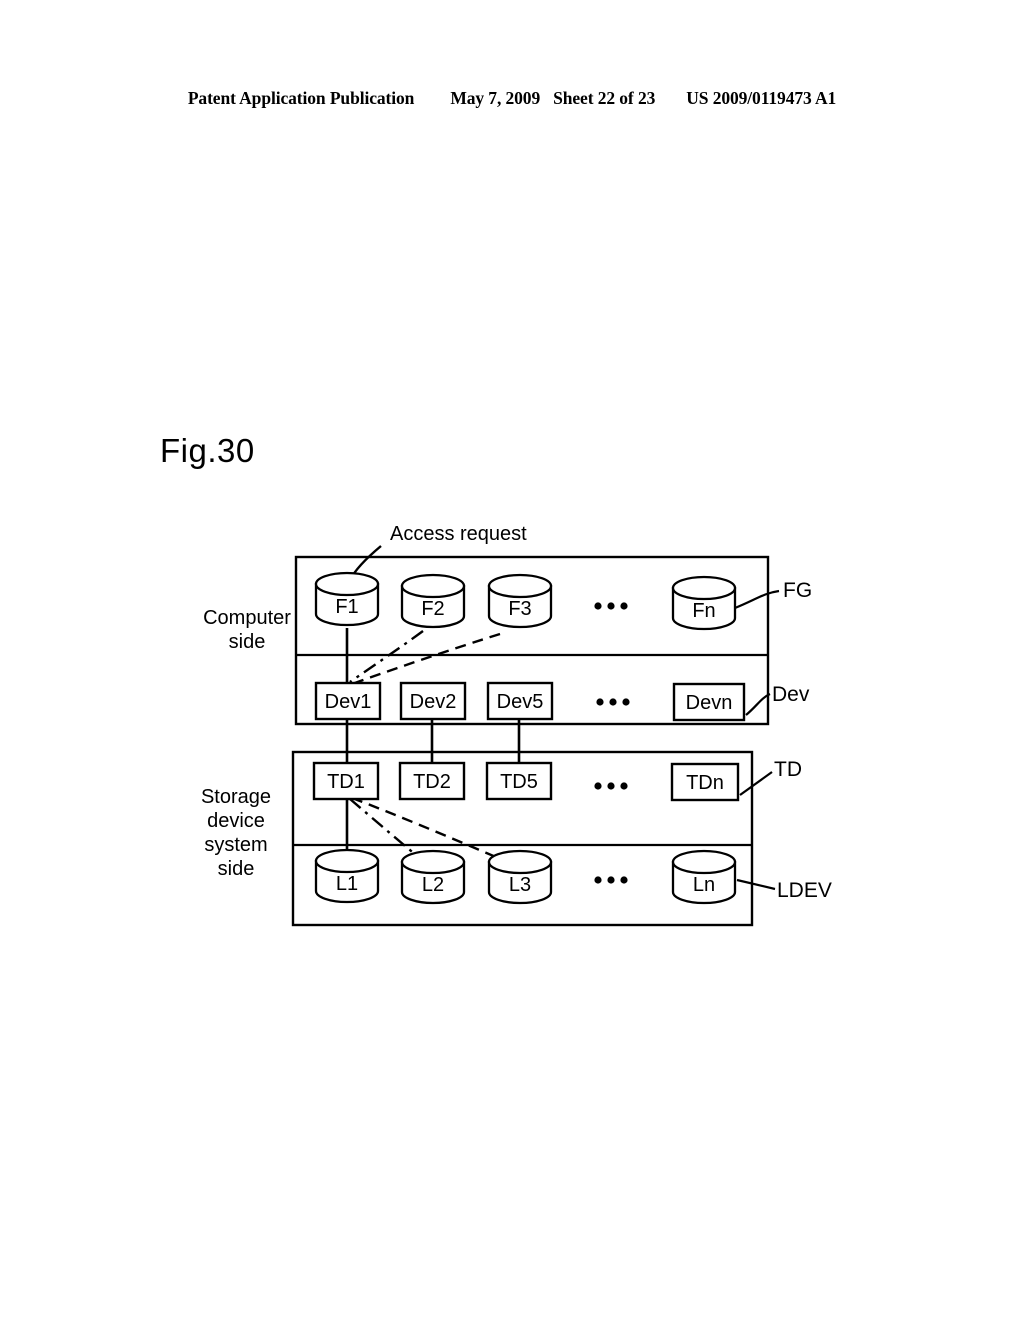 This screenshot has height=1320, width=1024. I want to click on node-f3: F3, so click(520, 601).